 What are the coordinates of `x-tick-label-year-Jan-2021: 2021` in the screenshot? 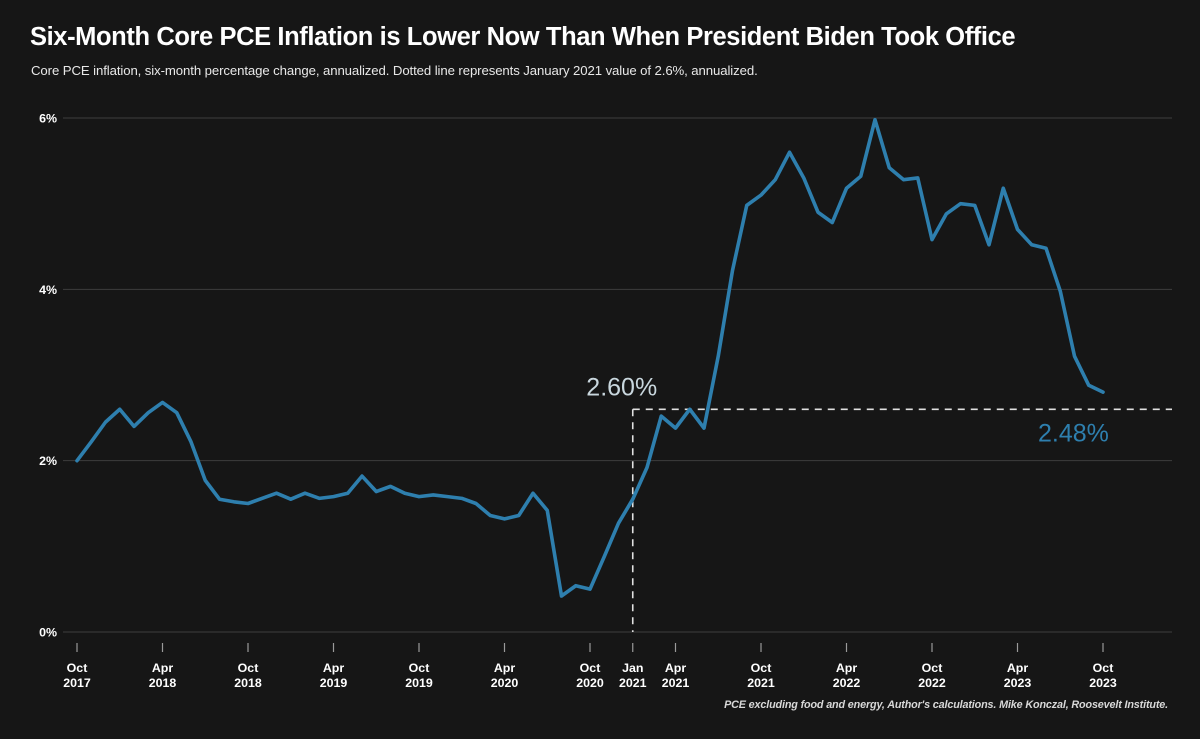 It's located at (633, 683).